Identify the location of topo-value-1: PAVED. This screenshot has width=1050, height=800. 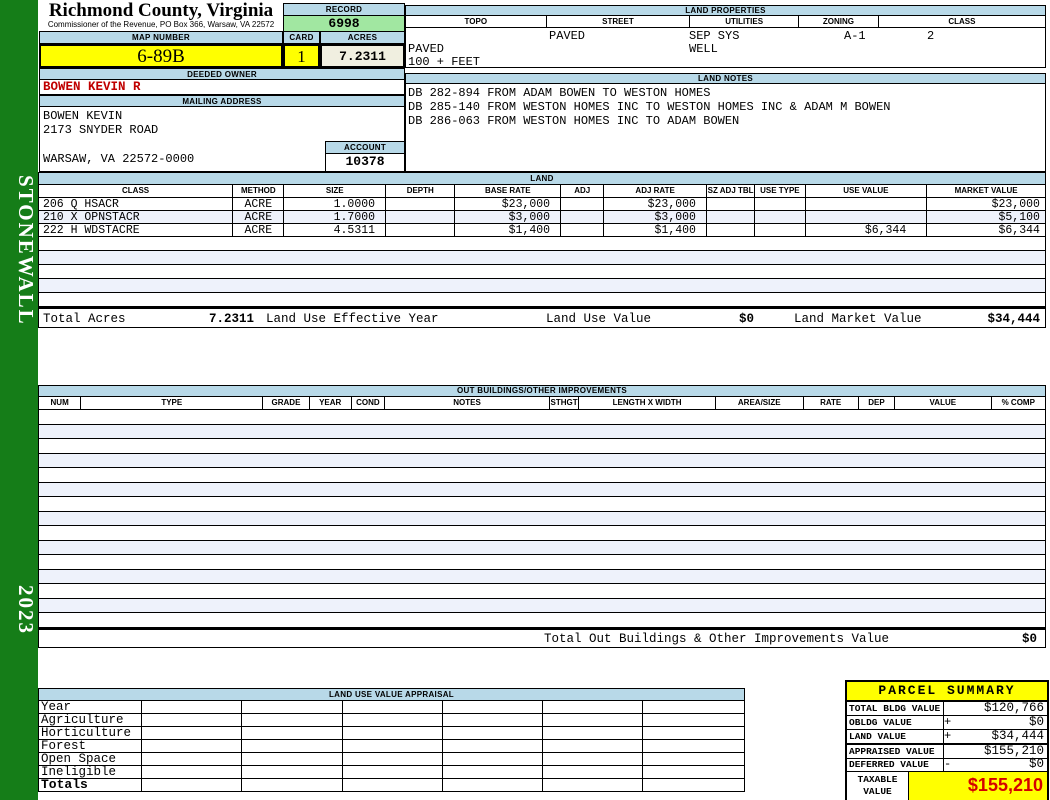
(426, 49).